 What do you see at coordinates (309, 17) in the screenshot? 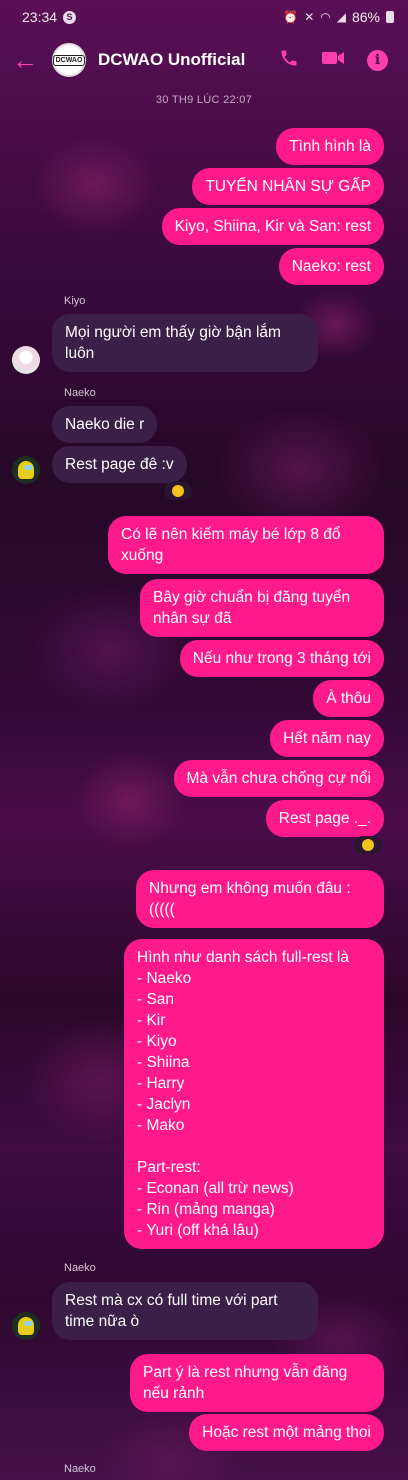
I see `mute-icon: ✕` at bounding box center [309, 17].